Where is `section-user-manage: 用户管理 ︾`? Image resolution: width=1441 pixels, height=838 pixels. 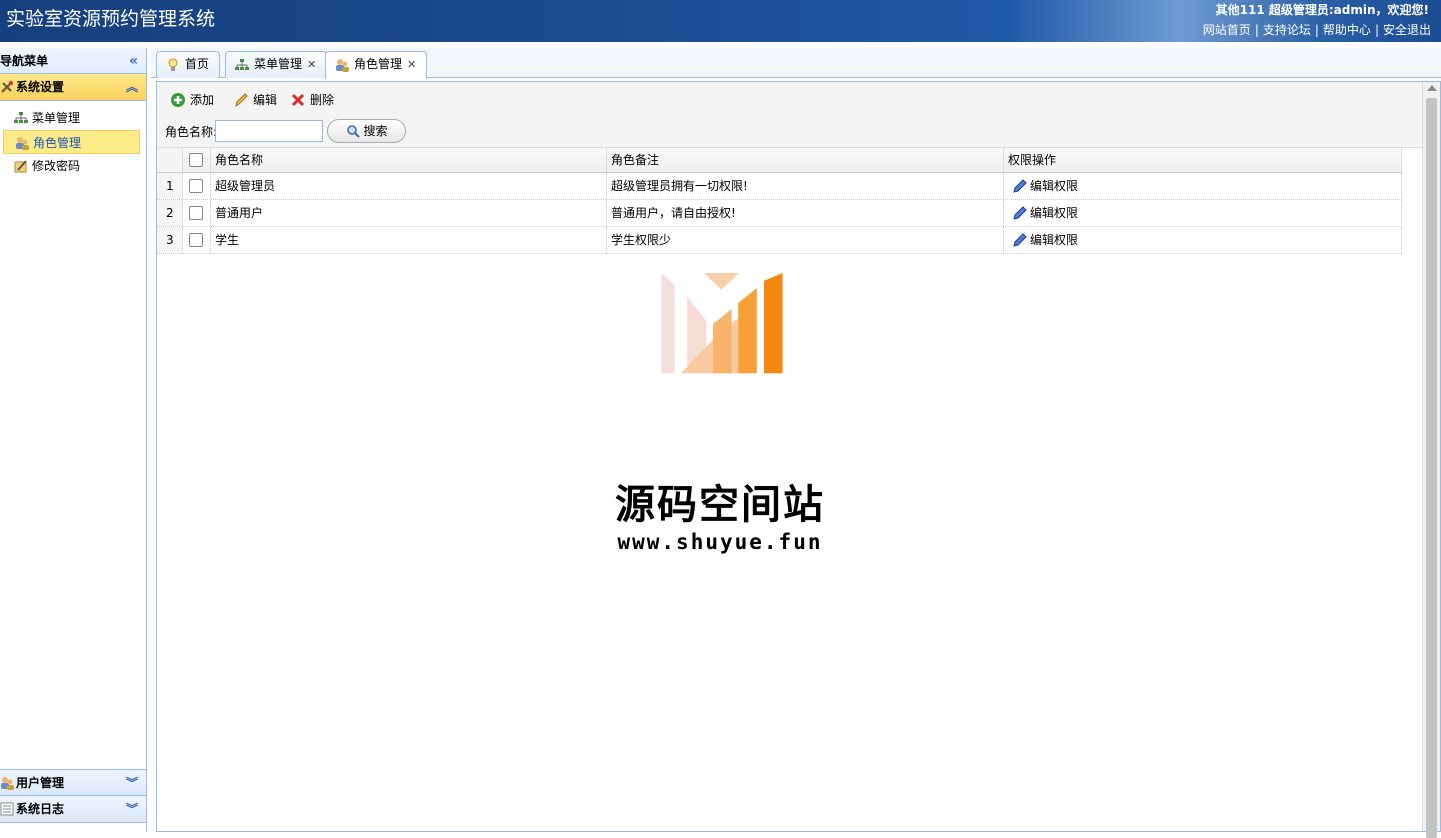
section-user-manage: 用户管理 ︾ is located at coordinates (73, 782).